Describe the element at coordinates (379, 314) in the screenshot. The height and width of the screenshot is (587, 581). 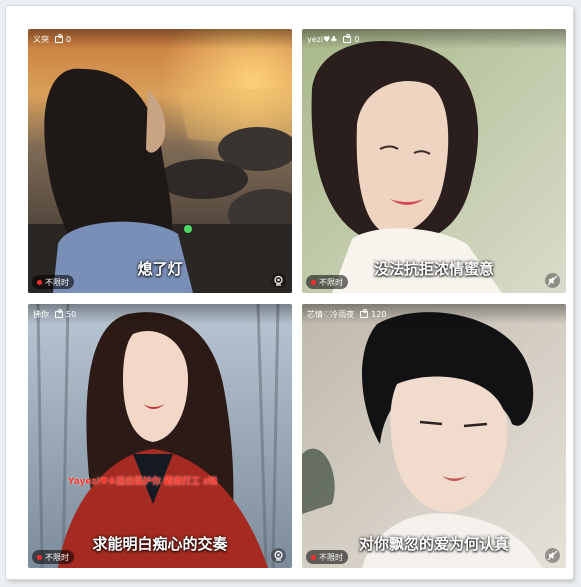
I see `gift-count: 120` at that location.